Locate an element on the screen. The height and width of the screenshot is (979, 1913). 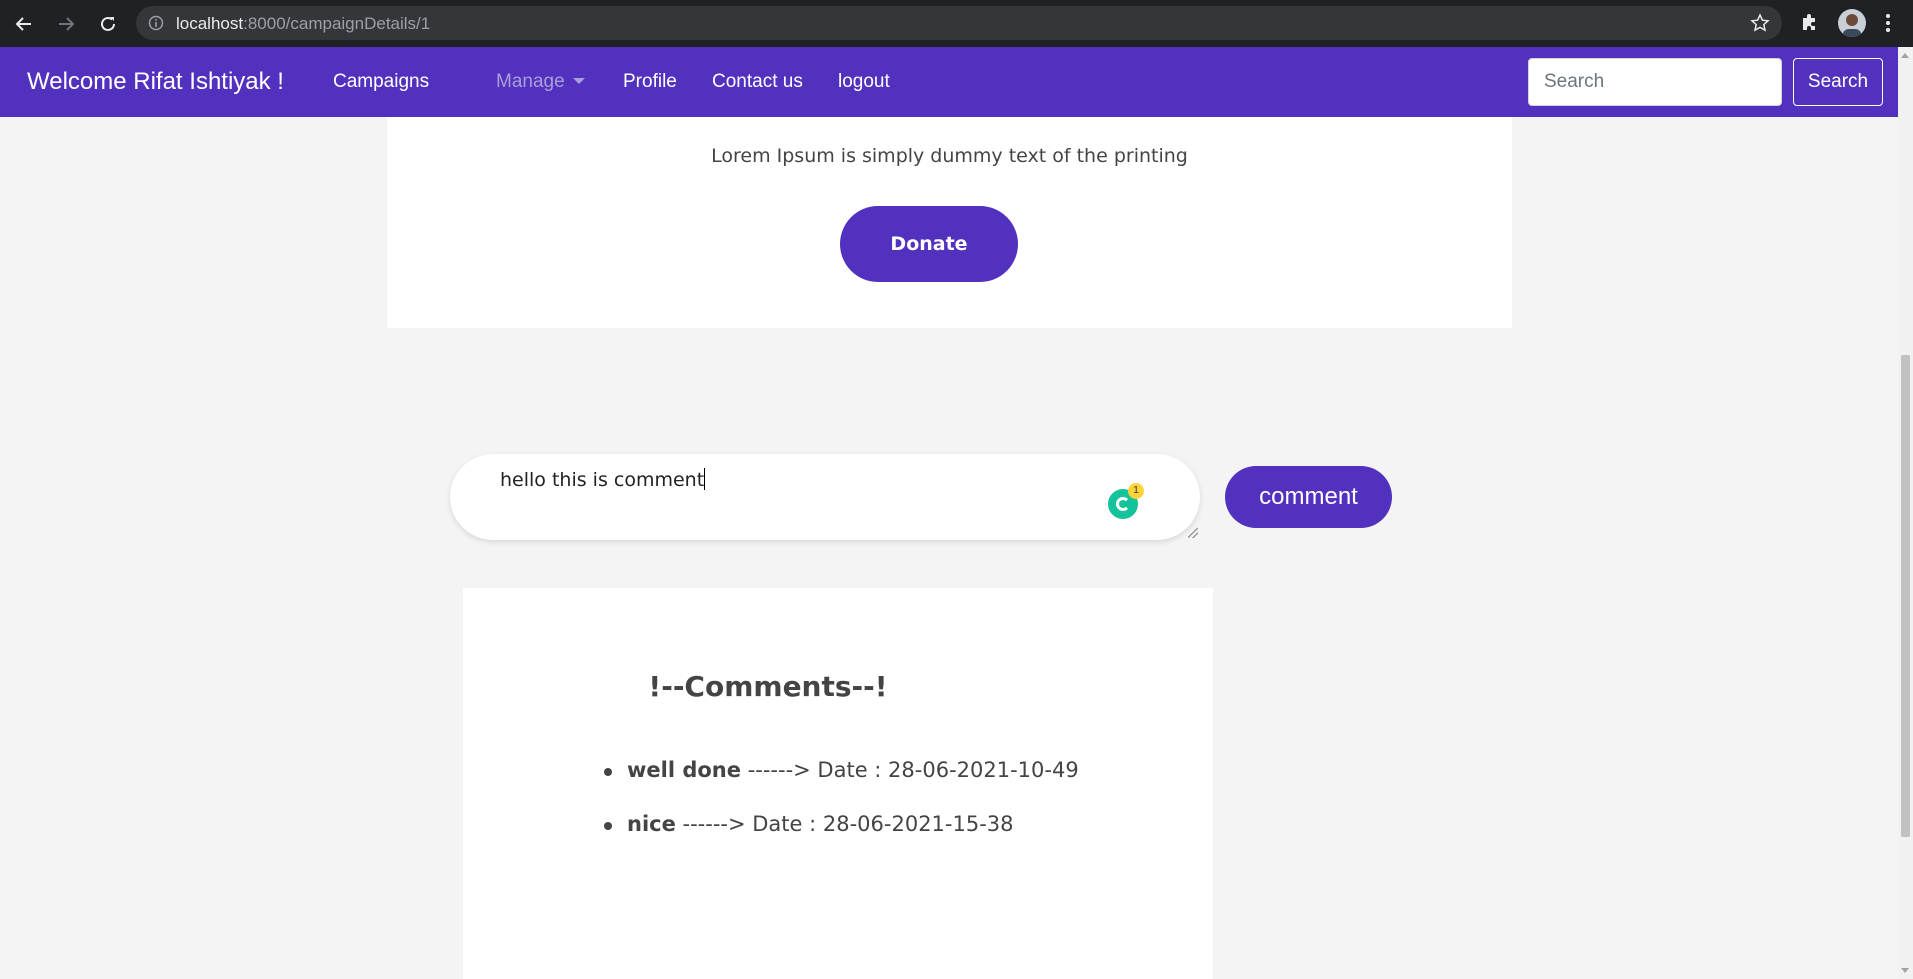
scroll-thumb is located at coordinates (1905, 596).